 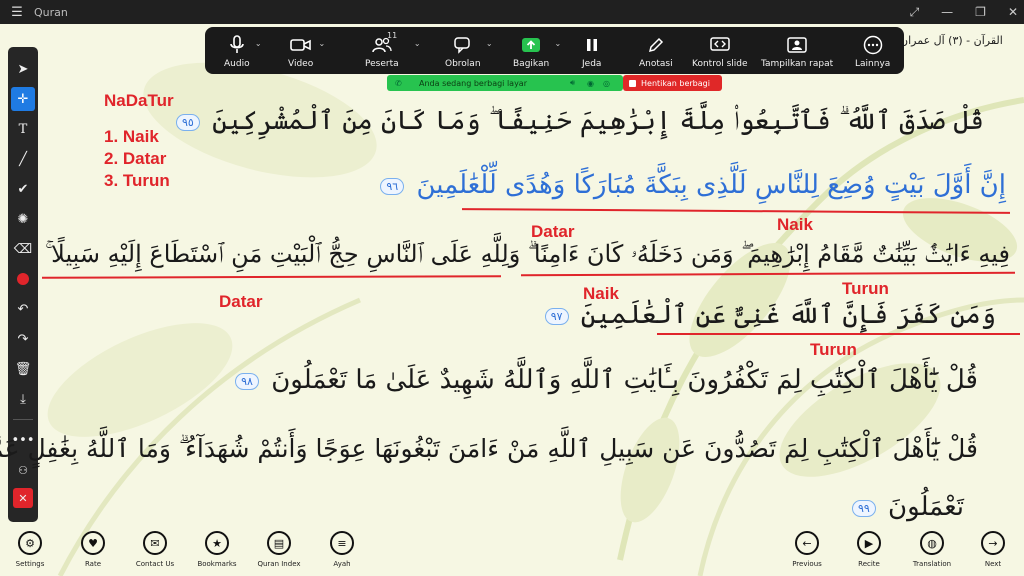 I want to click on redo-icon: ↷, so click(x=23, y=339).